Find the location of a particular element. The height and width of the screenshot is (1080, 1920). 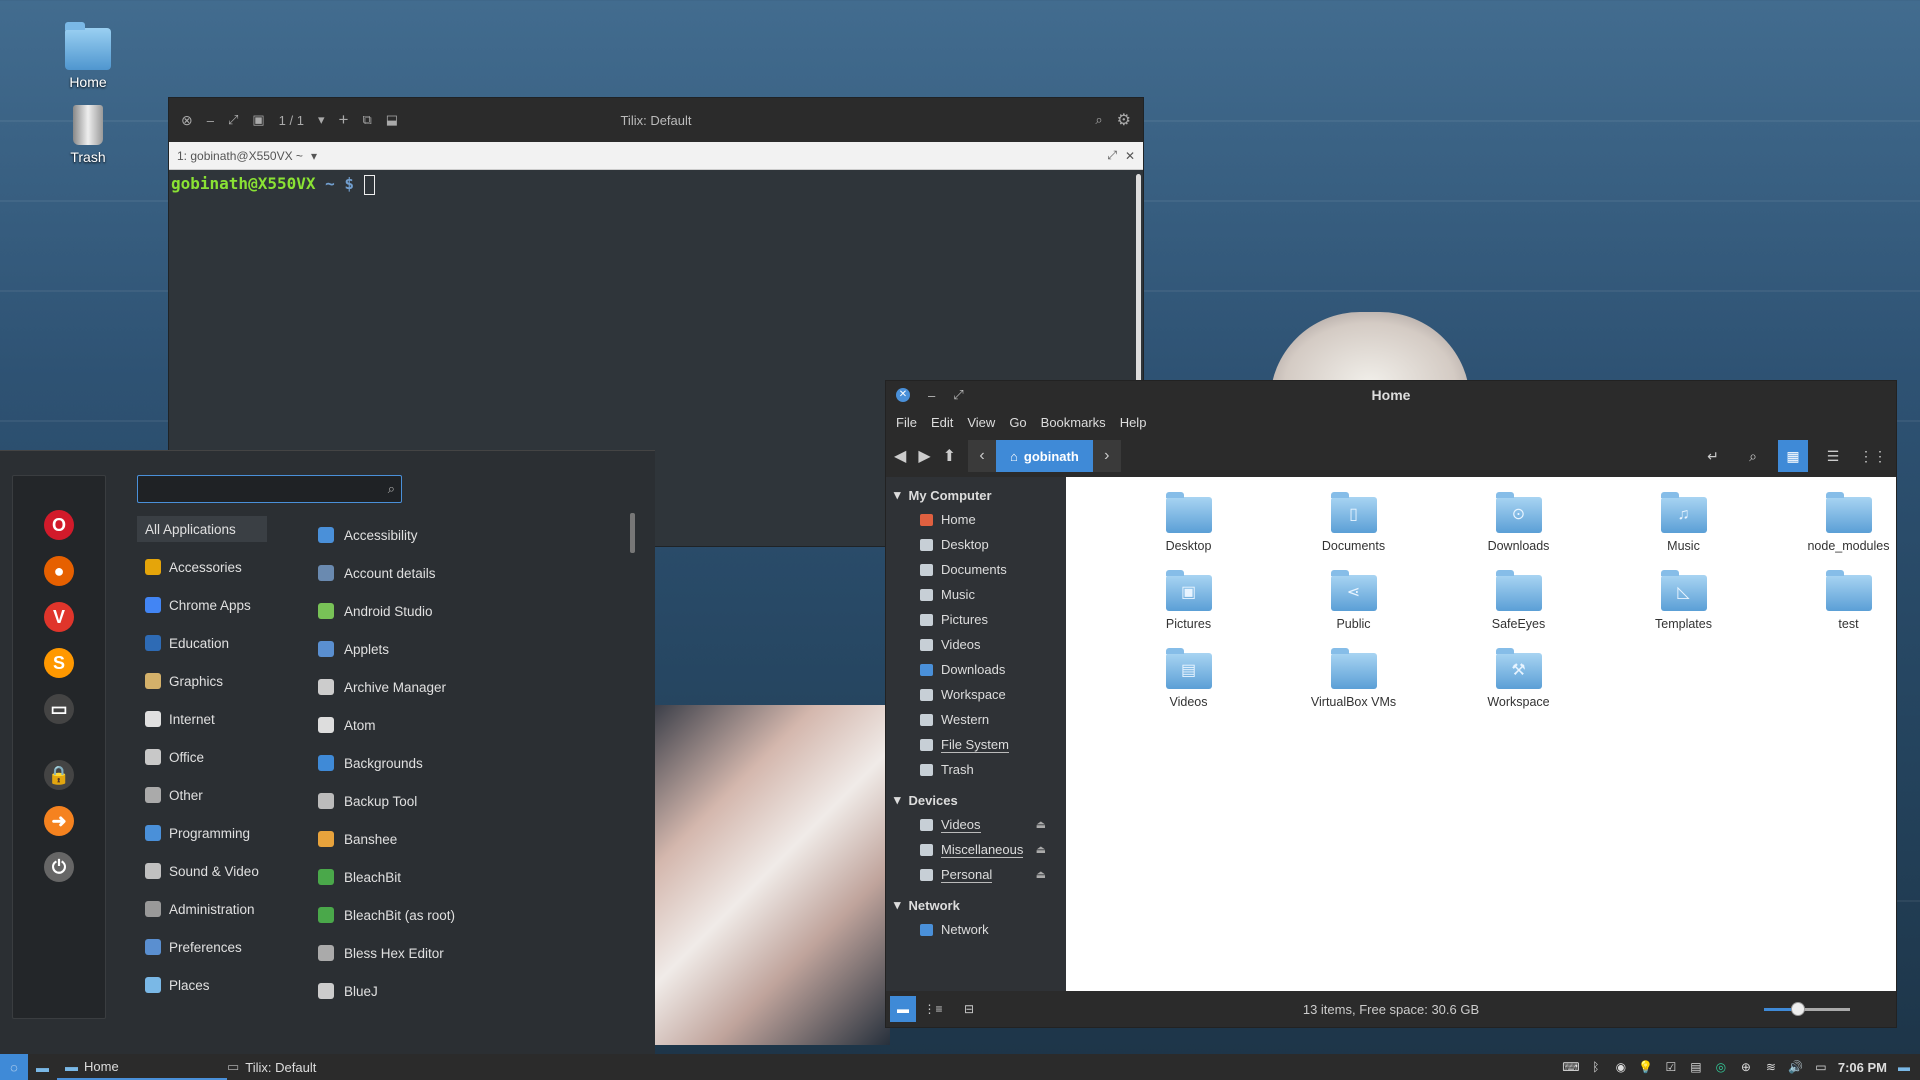

sidebar-item: Downloads is located at coordinates (976, 669).